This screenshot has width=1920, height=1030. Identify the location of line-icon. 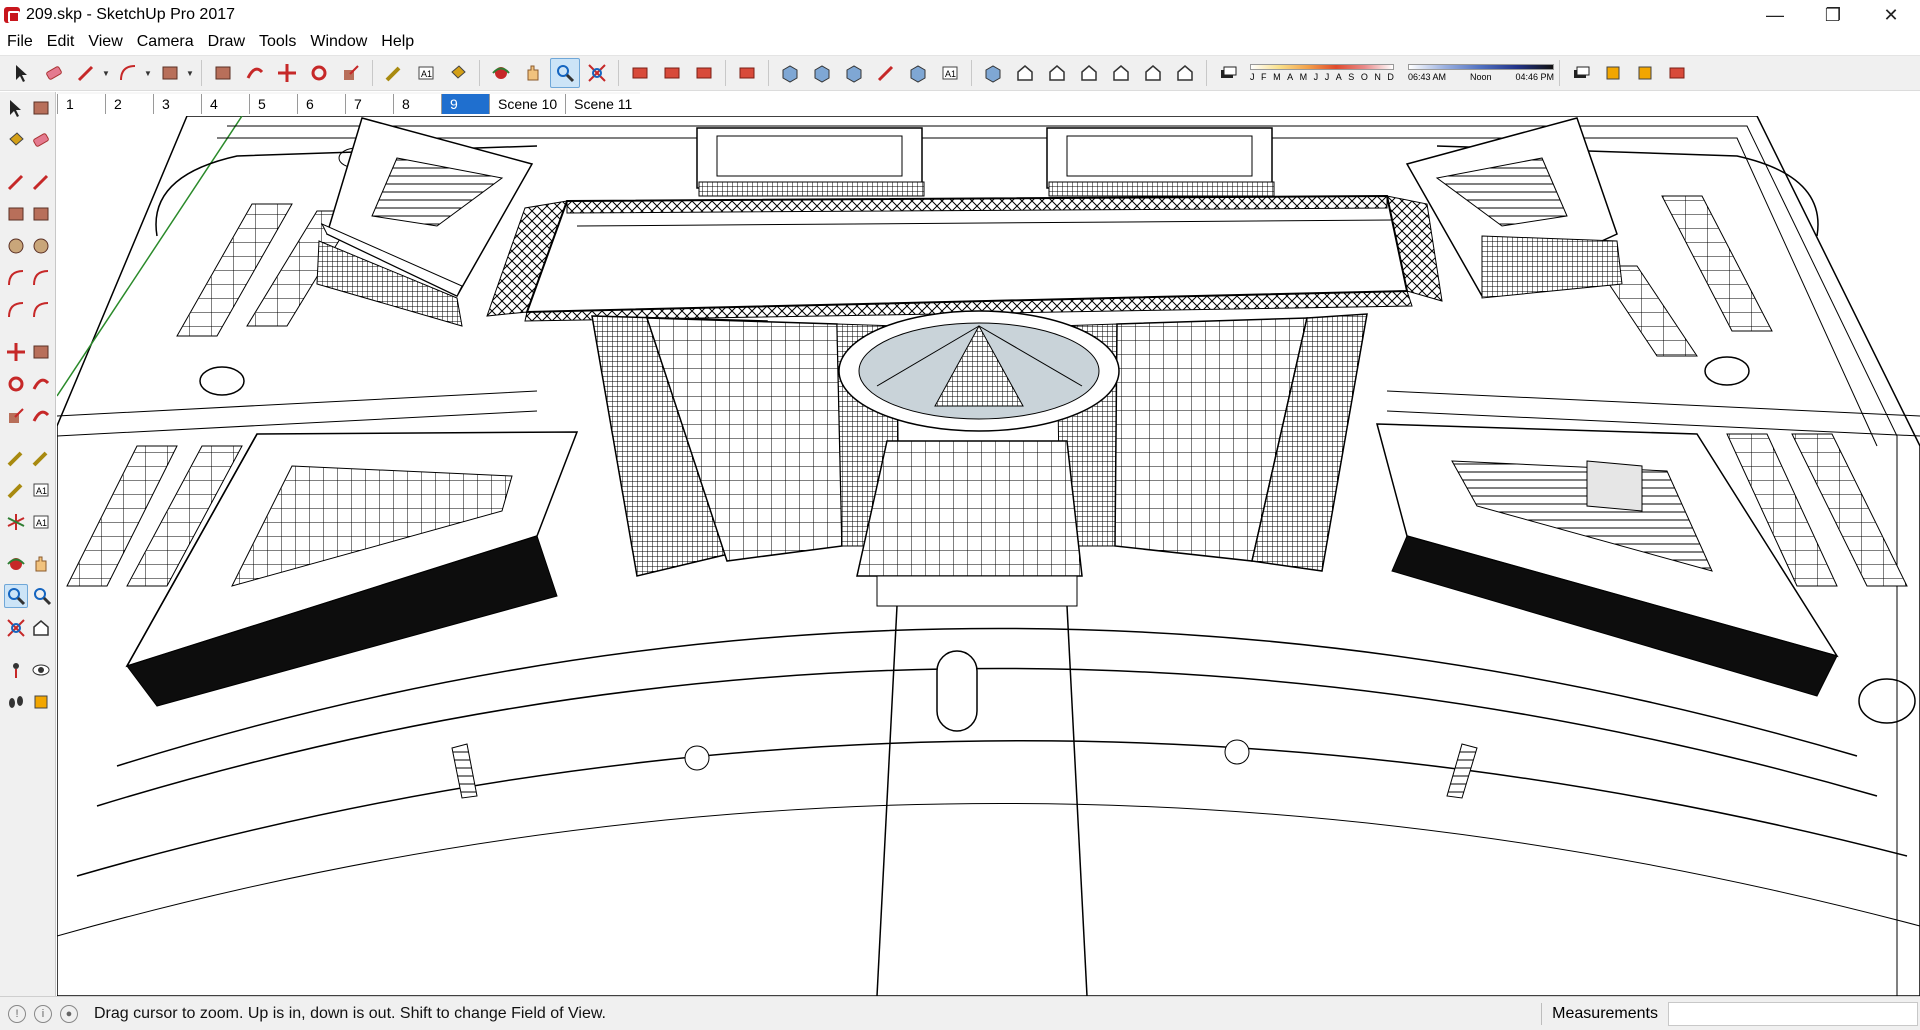
(16, 182).